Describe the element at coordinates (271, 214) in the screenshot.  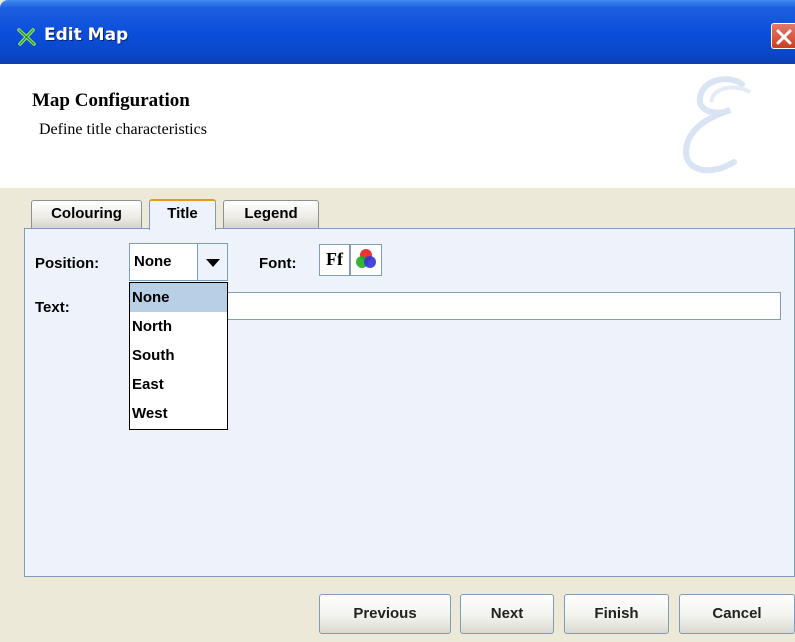
I see `tab-legend: Legend` at that location.